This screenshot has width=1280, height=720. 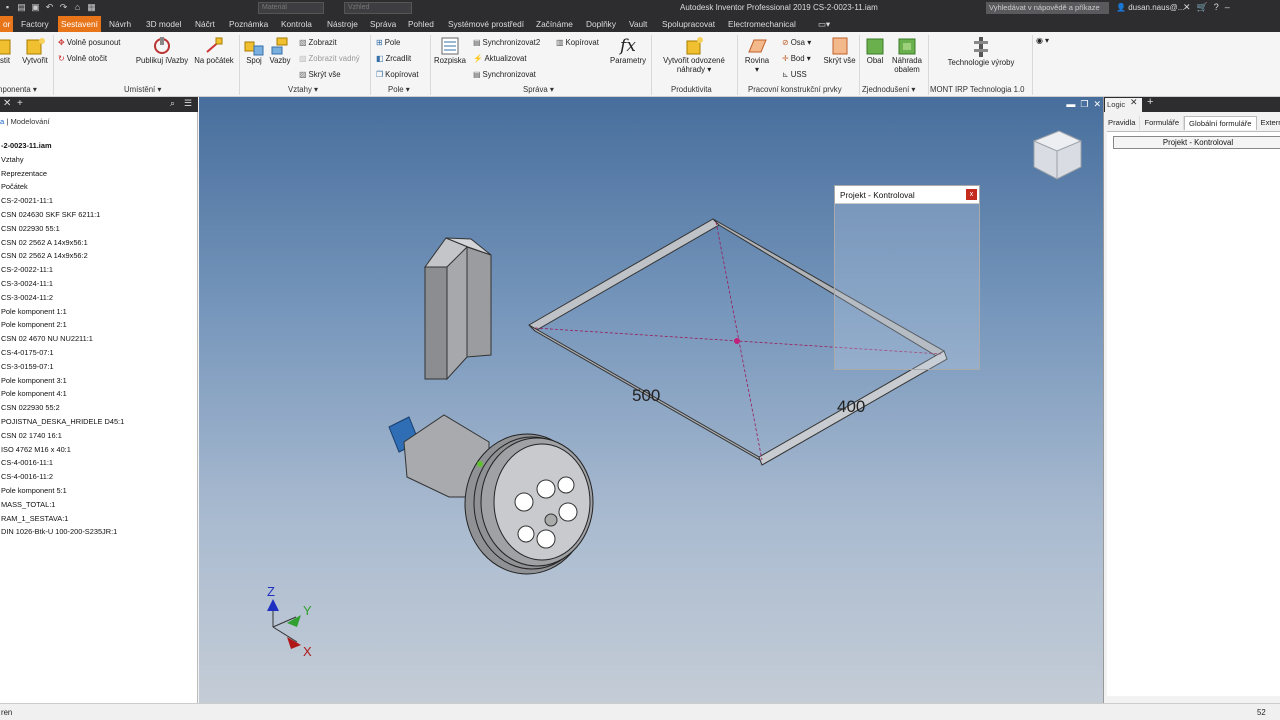 What do you see at coordinates (694, 55) in the screenshot?
I see `derived-substitute-button: Vytvořit odvozené náhrady ▾` at bounding box center [694, 55].